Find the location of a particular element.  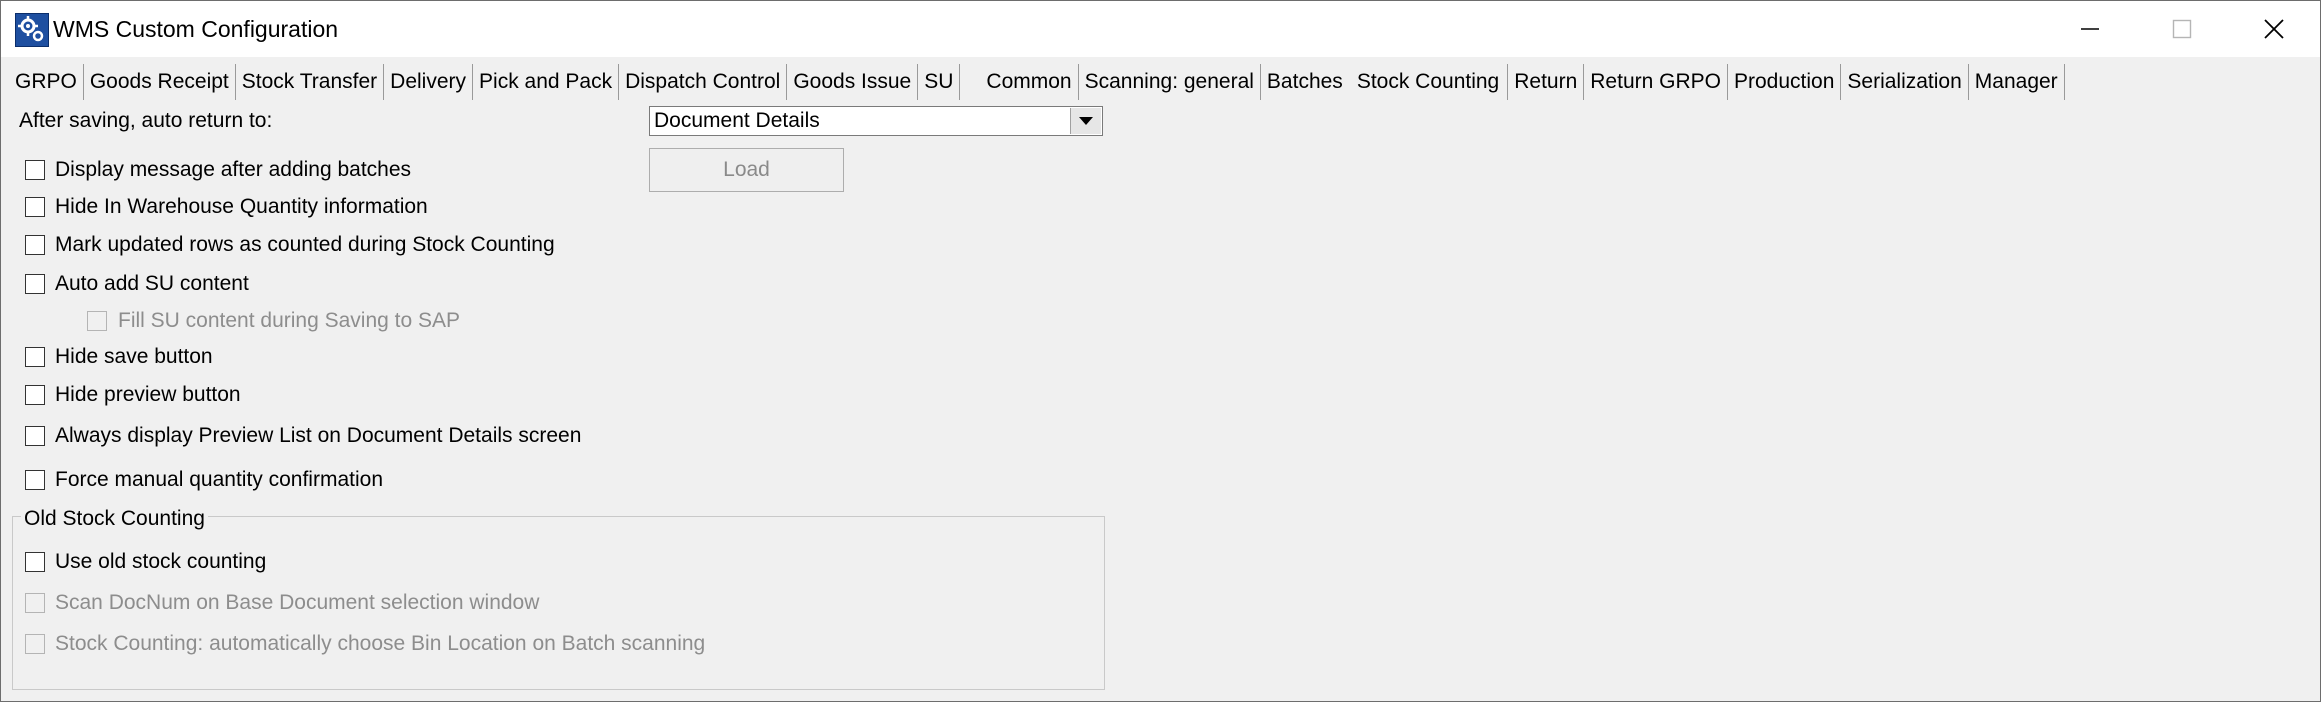

auto-add-su-checkbox is located at coordinates (35, 284).